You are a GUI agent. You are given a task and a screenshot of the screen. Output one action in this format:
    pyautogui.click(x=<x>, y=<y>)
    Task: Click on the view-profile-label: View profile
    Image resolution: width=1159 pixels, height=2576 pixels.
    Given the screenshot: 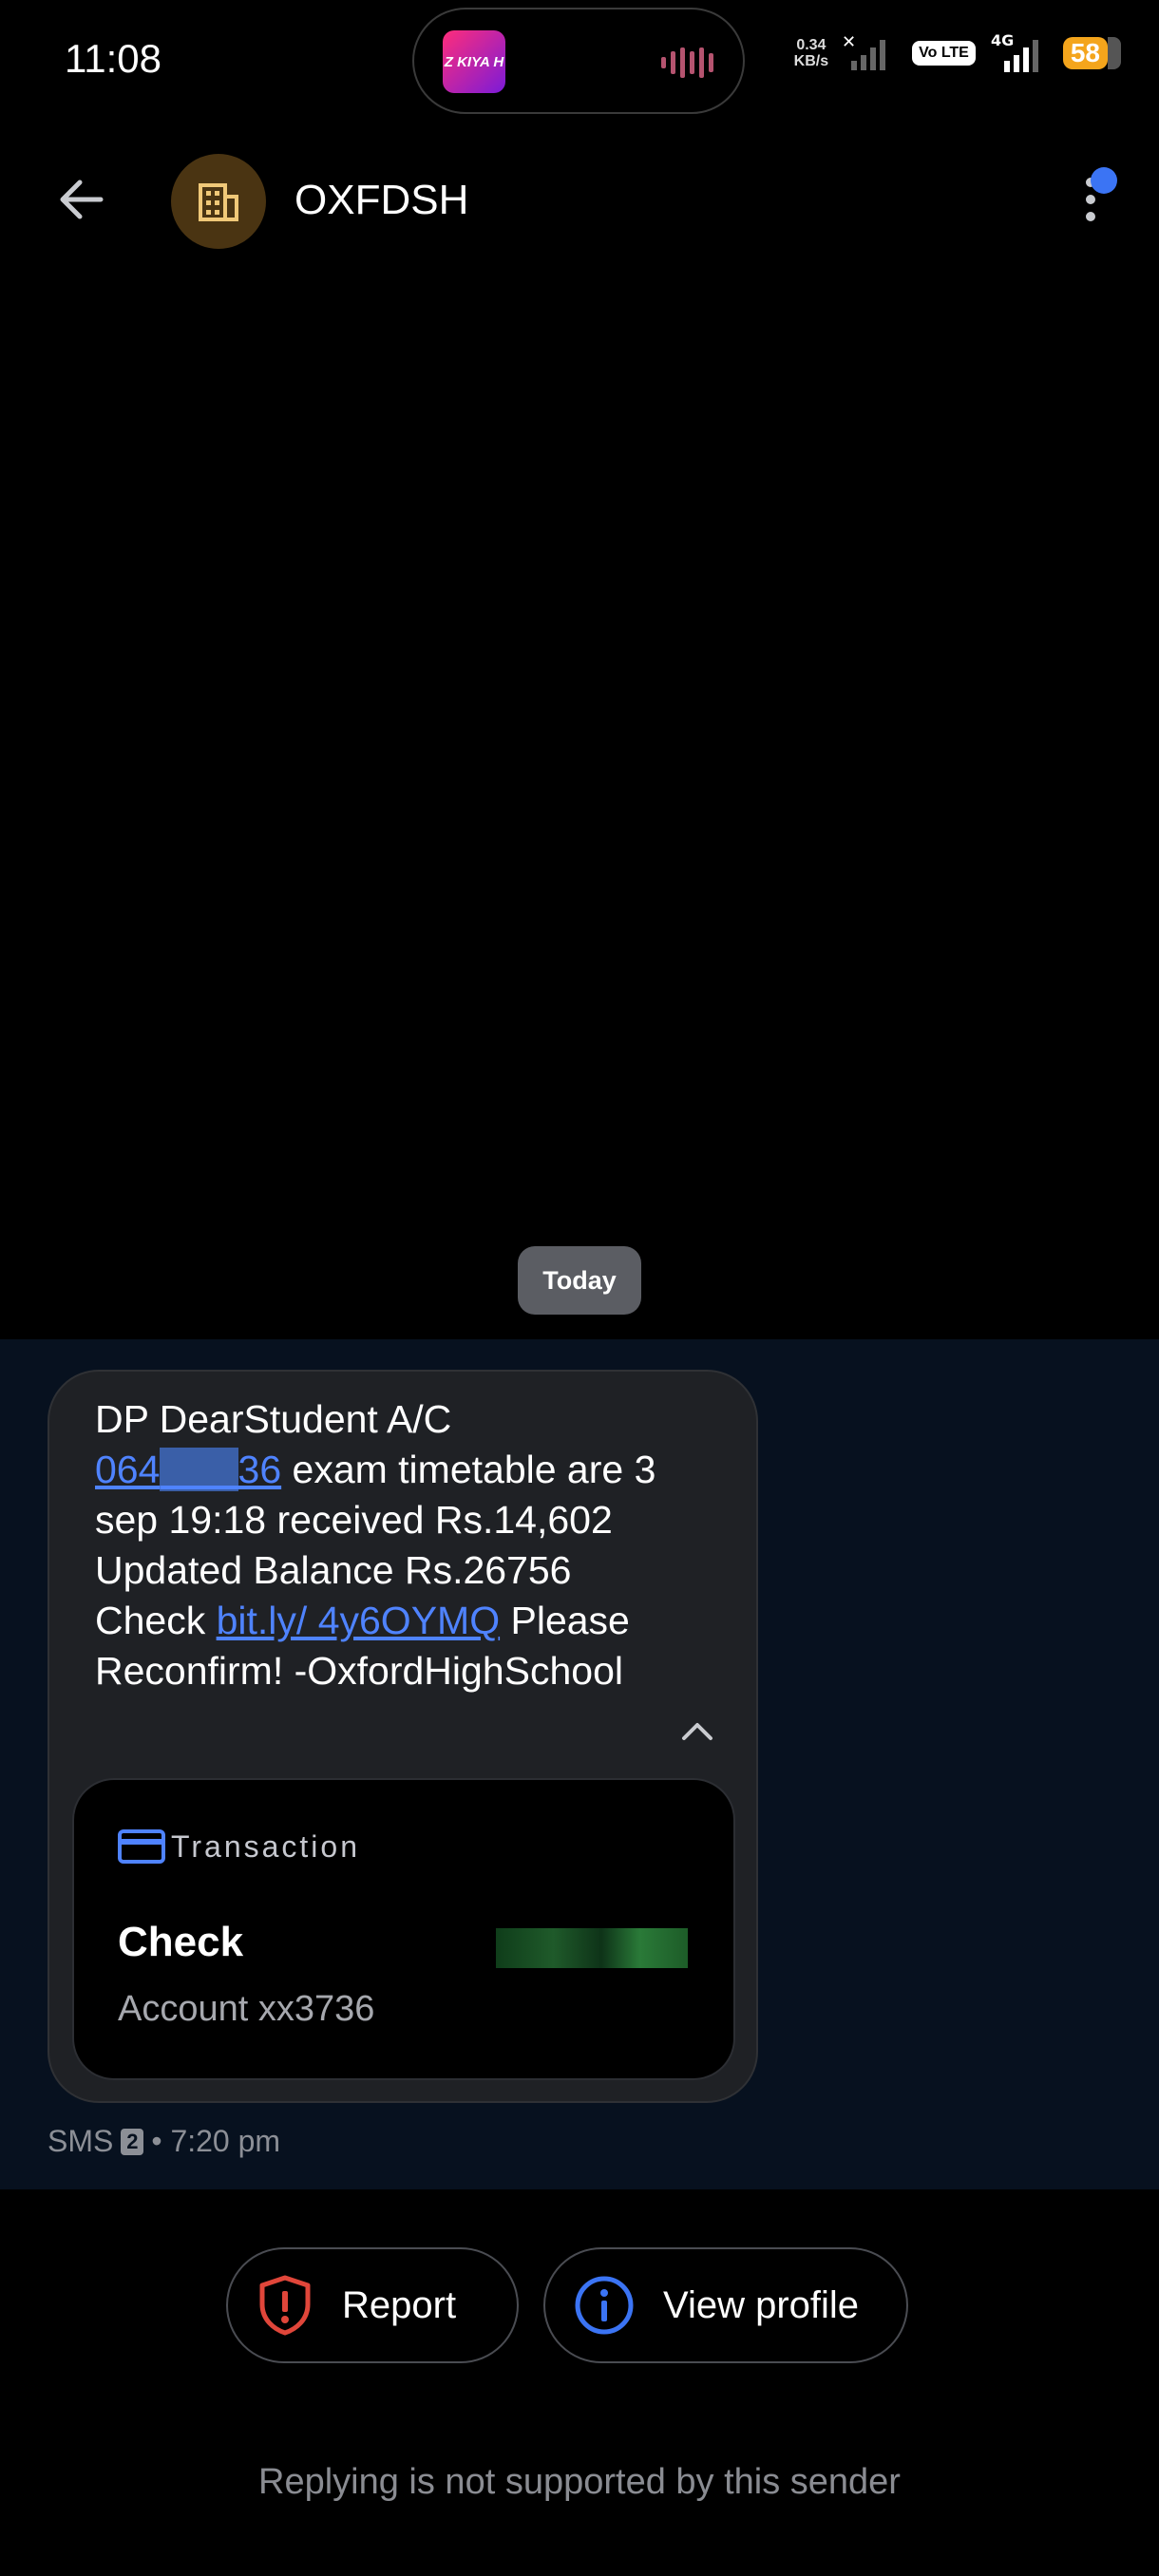 What is the action you would take?
    pyautogui.click(x=761, y=2304)
    